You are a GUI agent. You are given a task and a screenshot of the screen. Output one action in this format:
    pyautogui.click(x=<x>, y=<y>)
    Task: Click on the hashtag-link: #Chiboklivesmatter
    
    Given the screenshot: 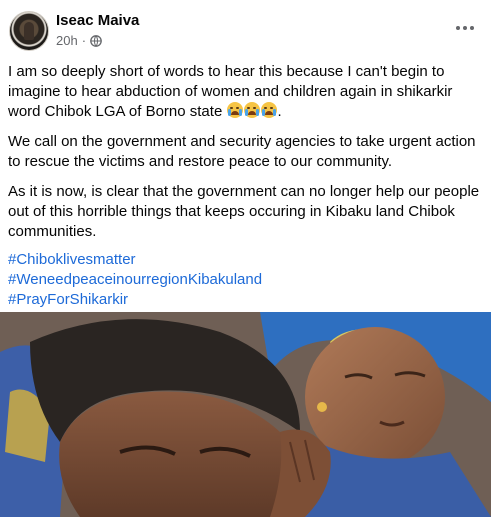 What is the action you would take?
    pyautogui.click(x=247, y=260)
    